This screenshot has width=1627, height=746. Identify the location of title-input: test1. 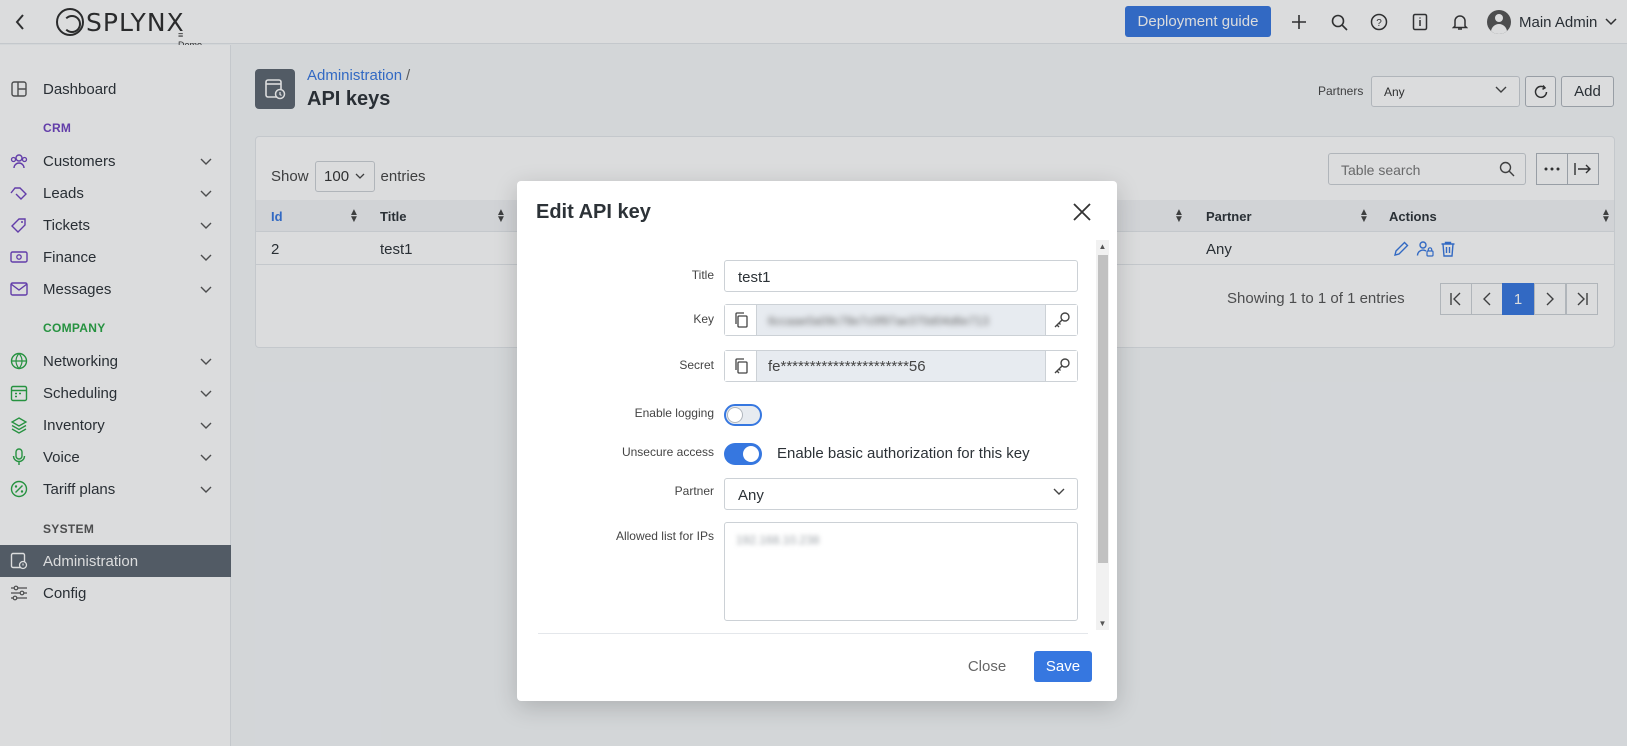
(901, 276).